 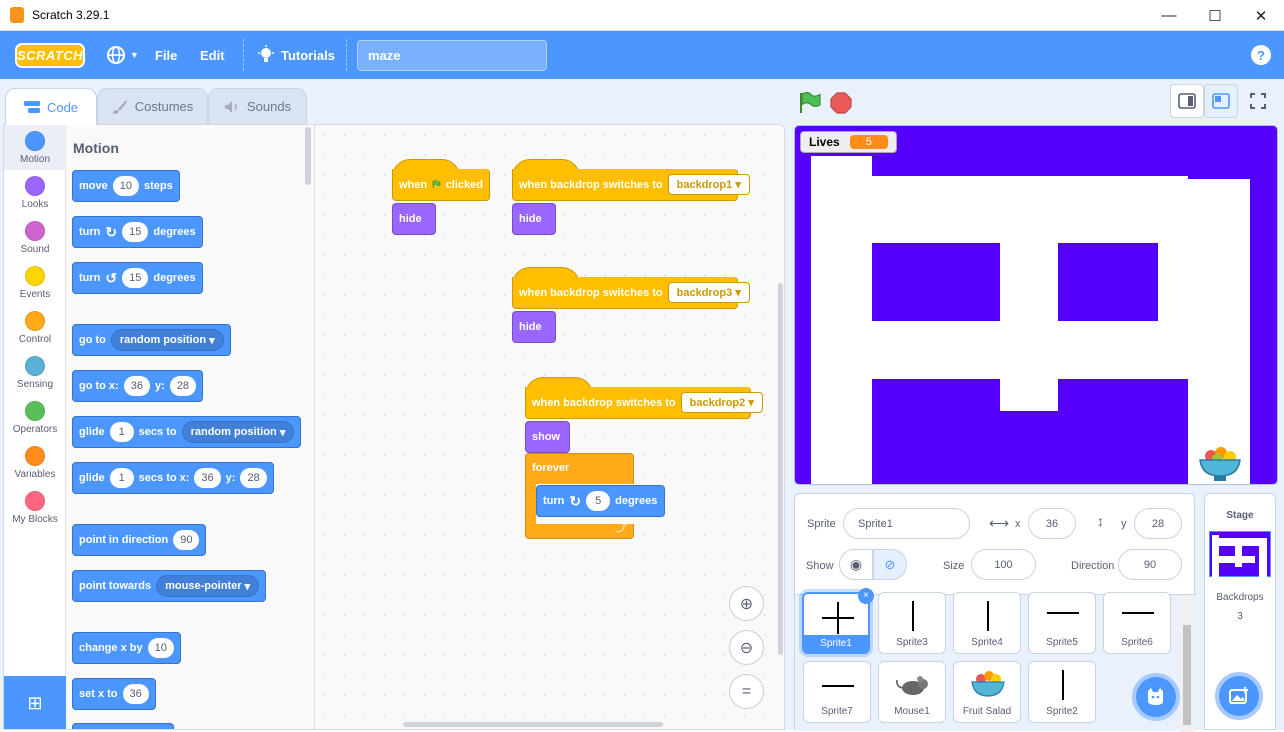 I want to click on category-my-blocks: My Blocks, so click(x=35, y=507).